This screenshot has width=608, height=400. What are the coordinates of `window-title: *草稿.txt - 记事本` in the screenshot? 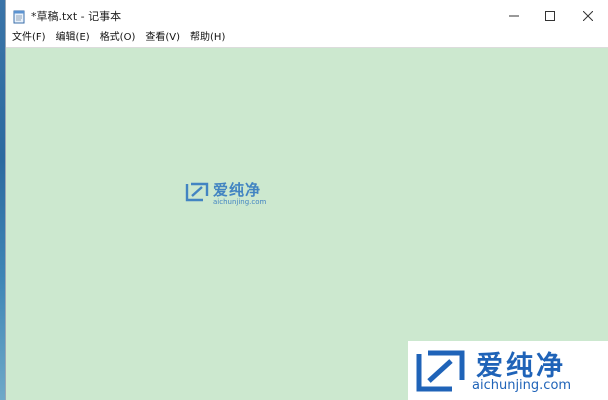 It's located at (76, 16).